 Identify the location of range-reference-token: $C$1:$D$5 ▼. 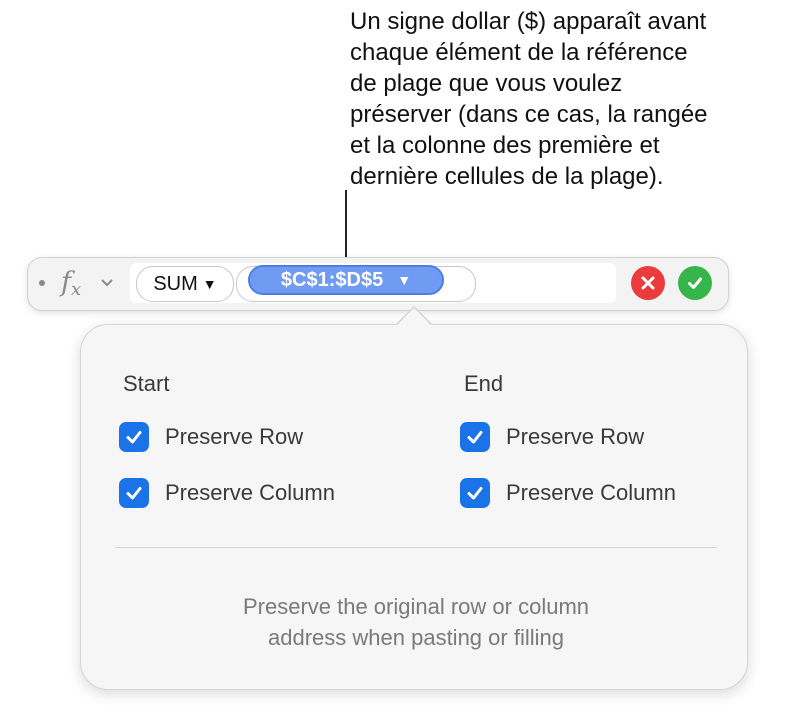
(346, 280).